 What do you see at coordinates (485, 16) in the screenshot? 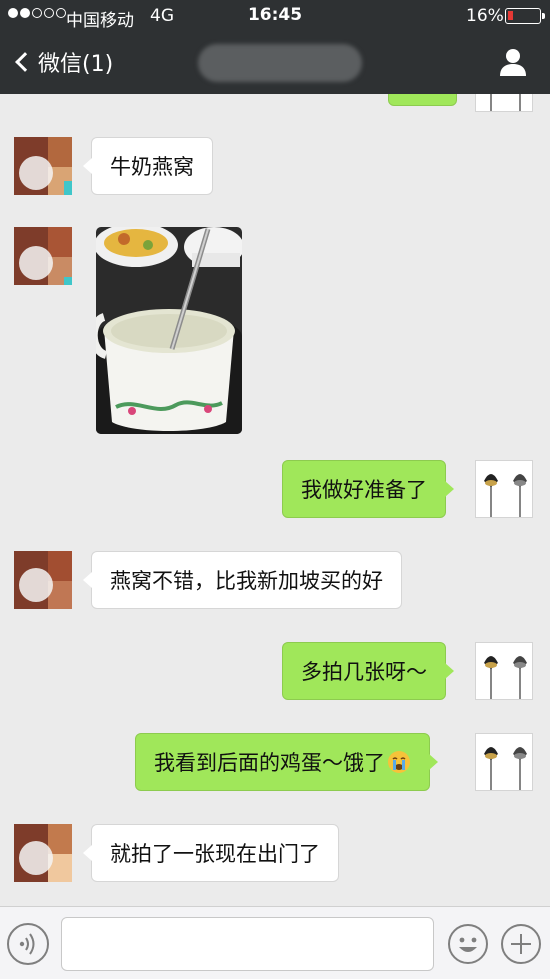
I see `battery-percentage: 16%` at bounding box center [485, 16].